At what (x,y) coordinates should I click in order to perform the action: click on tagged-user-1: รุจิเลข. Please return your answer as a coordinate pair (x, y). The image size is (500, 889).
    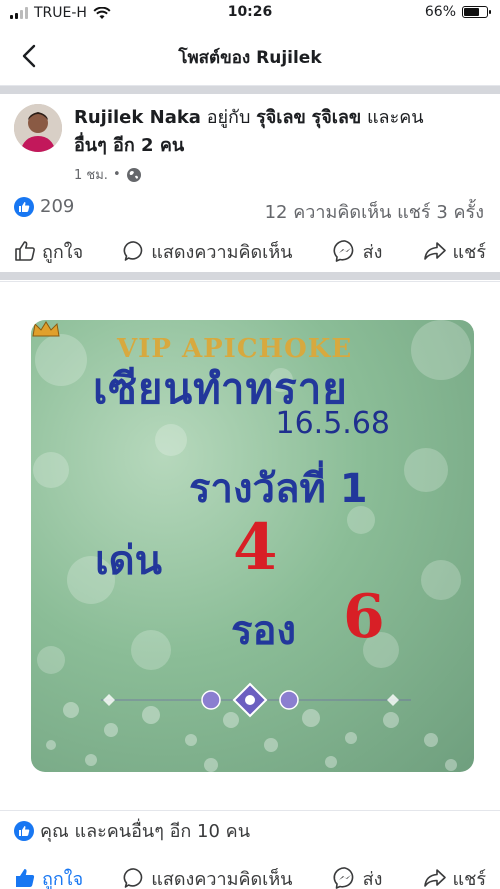
    Looking at the image, I should click on (281, 117).